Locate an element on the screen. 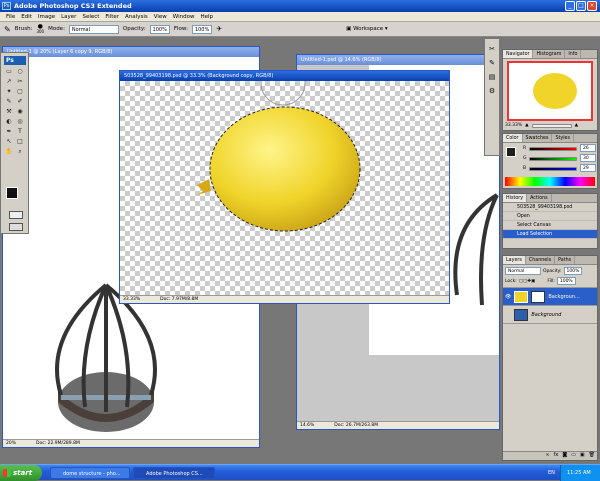 This screenshot has width=600, height=481. magic-wand-tool-icon: ✦ is located at coordinates (9, 91).